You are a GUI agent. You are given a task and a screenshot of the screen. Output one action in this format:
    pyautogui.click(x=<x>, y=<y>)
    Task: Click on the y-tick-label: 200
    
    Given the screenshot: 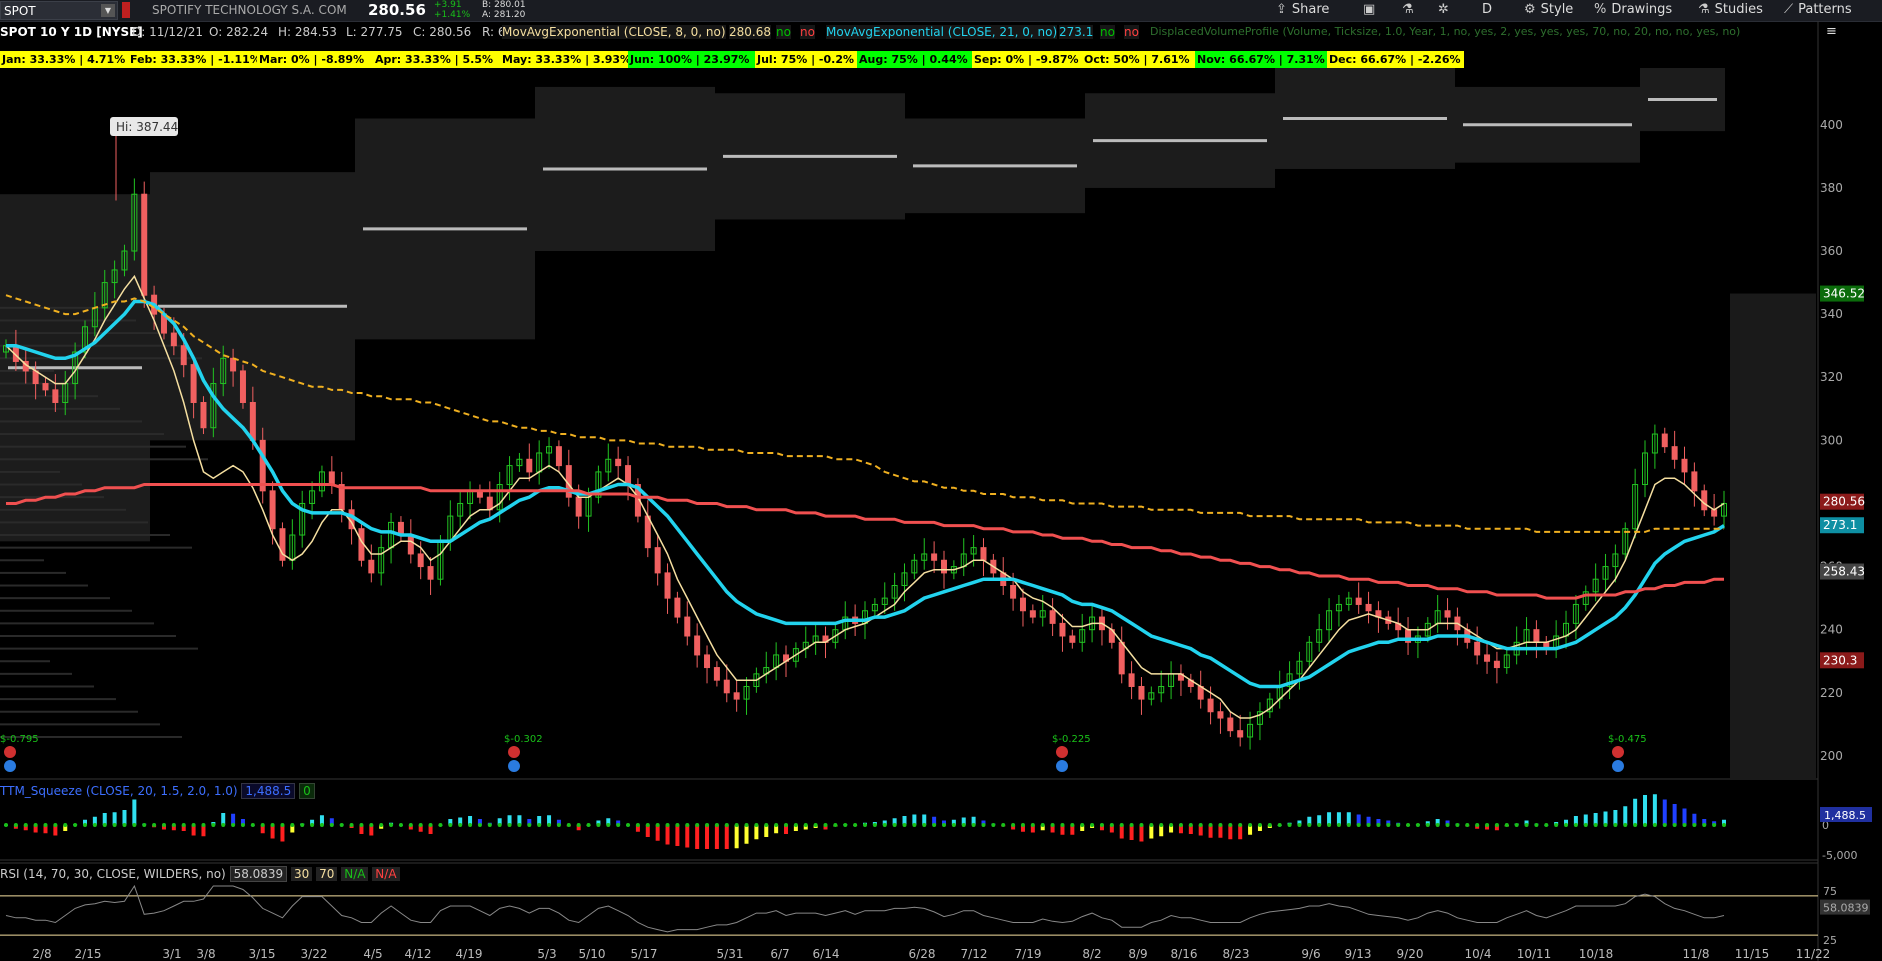 What is the action you would take?
    pyautogui.click(x=1831, y=756)
    